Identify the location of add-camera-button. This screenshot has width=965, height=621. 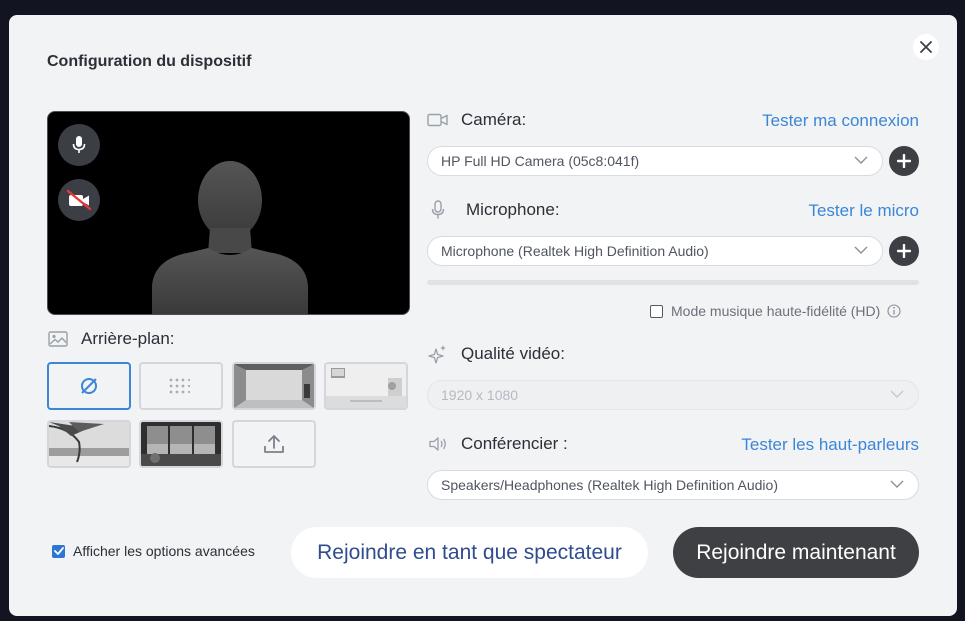
(904, 161).